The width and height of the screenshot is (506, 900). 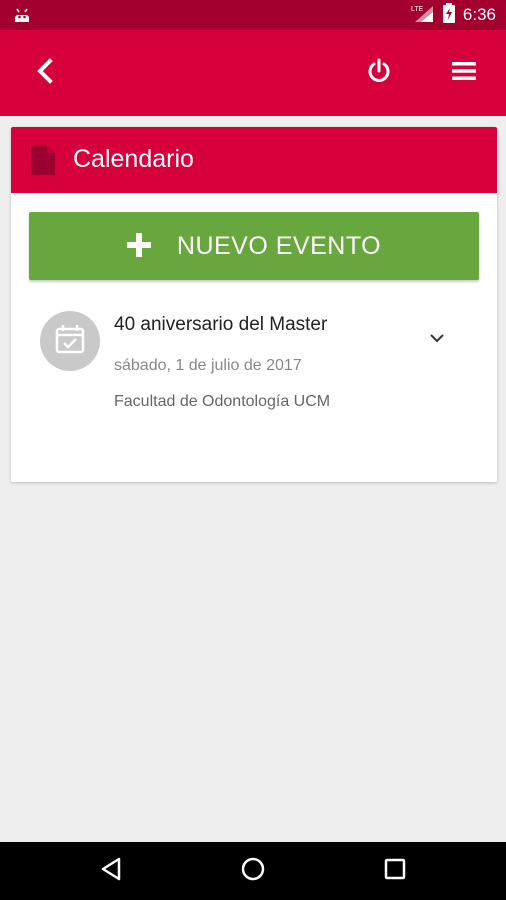 I want to click on android-icon, so click(x=22, y=17).